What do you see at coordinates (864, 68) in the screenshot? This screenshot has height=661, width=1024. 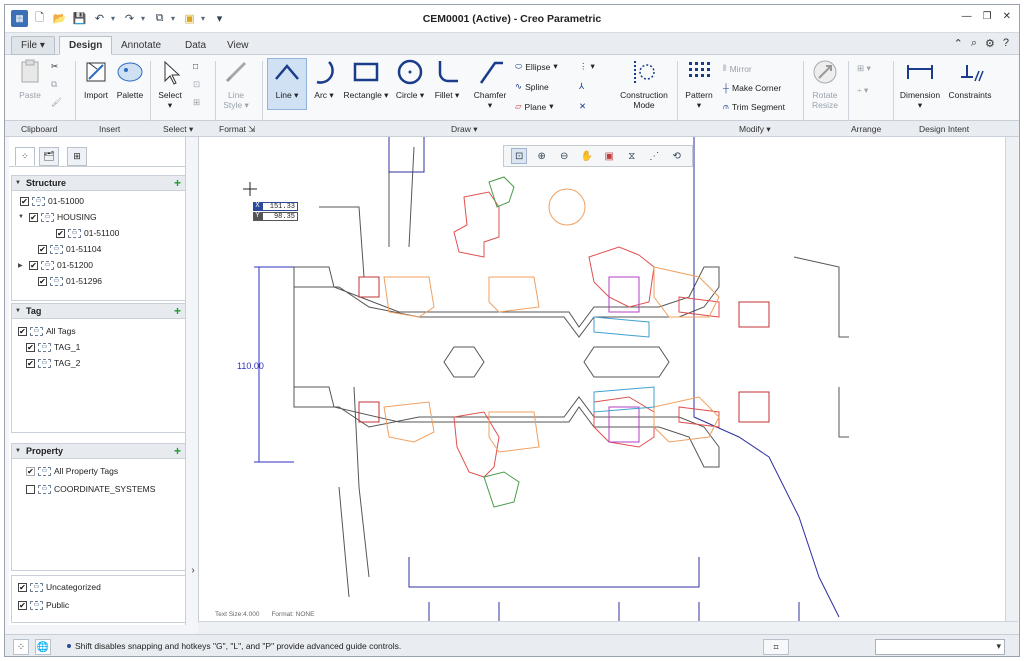 I see `align-icon: ⊞ ▾` at bounding box center [864, 68].